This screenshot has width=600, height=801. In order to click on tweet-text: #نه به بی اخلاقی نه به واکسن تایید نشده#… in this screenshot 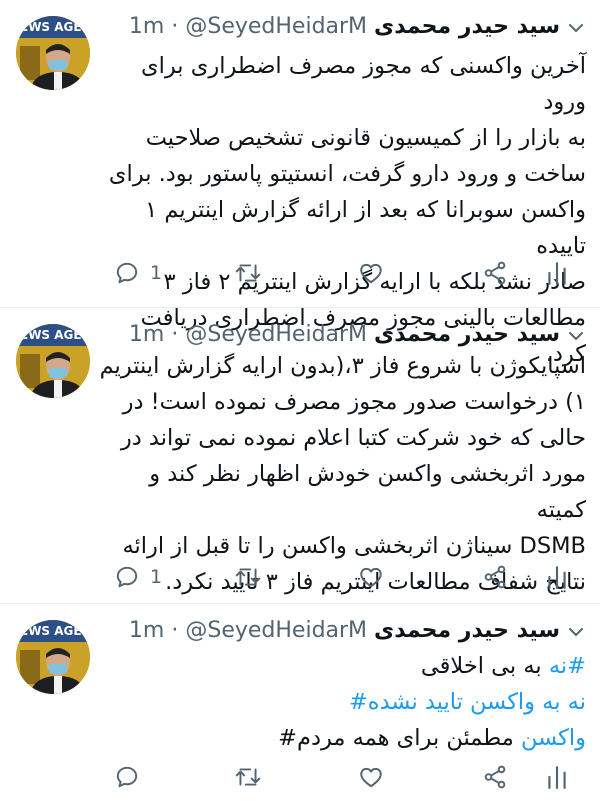, I will do `click(340, 702)`.